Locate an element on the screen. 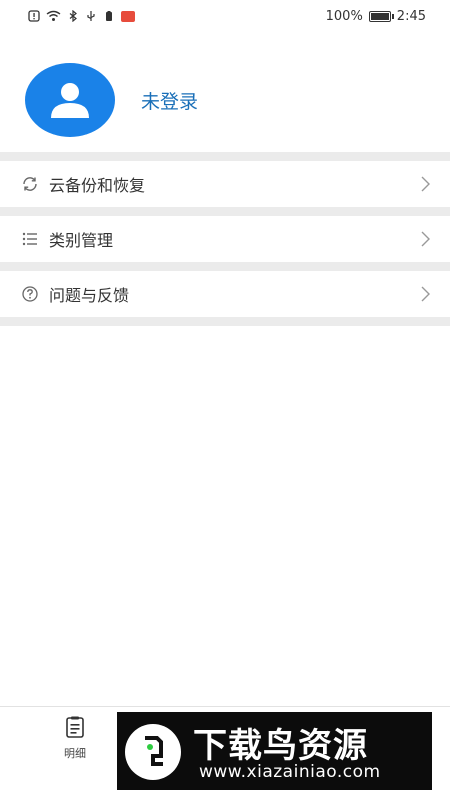  usb-icon is located at coordinates (91, 16).